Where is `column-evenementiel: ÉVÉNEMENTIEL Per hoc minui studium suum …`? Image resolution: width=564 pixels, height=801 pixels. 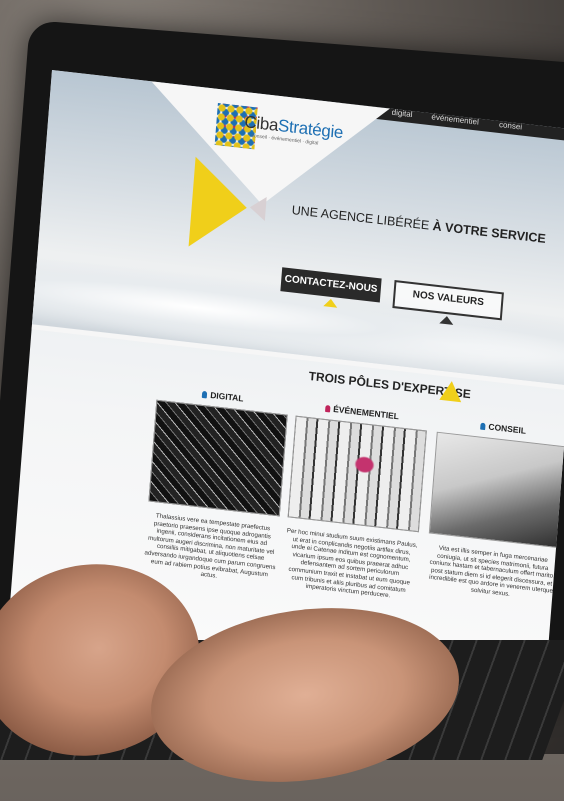 column-evenementiel: ÉVÉNEMENTIEL Per hoc minui studium suum … is located at coordinates (355, 501).